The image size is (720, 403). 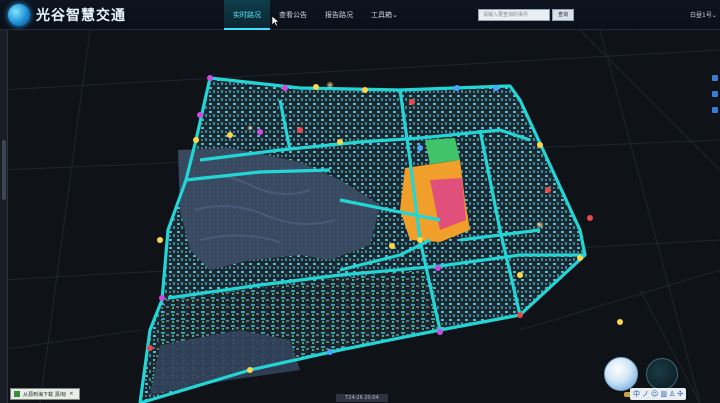 What do you see at coordinates (339, 15) in the screenshot?
I see `nav-report-traffic: 报告路况` at bounding box center [339, 15].